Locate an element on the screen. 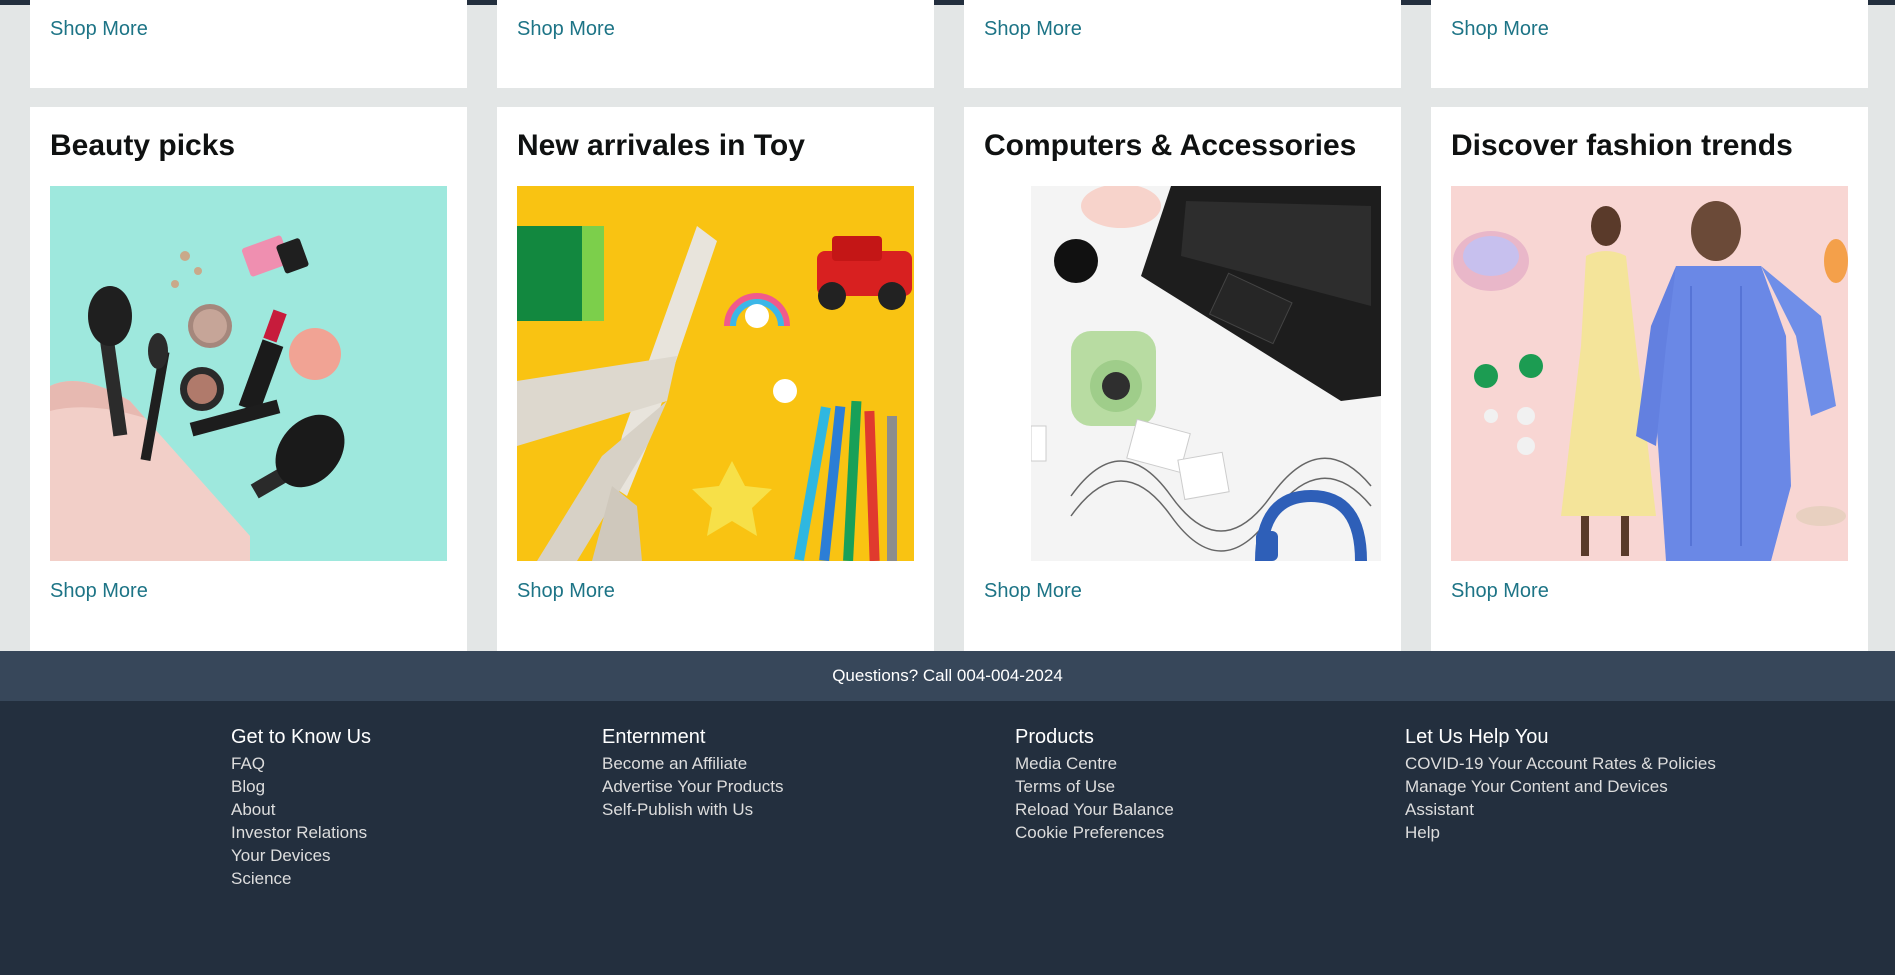 This screenshot has width=1895, height=975. footer-link-terms-of-use: Terms of Use is located at coordinates (1094, 786).